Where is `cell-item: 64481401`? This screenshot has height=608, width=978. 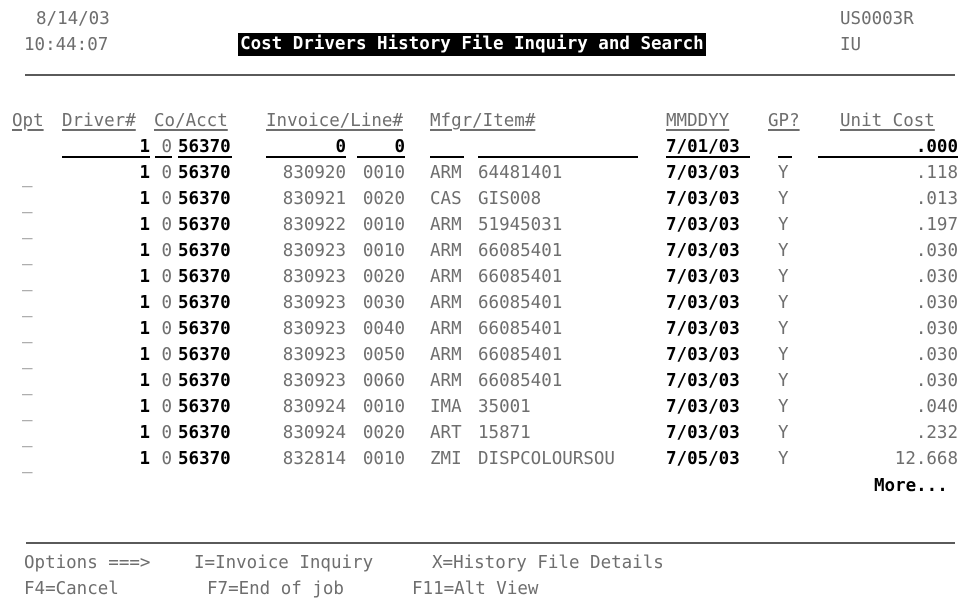 cell-item: 64481401 is located at coordinates (520, 173).